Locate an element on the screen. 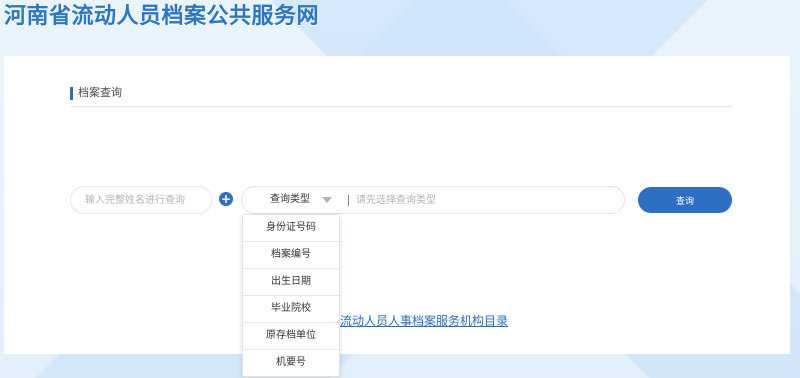 This screenshot has height=378, width=800. query-type-dropdown: 身份证号码 档案编号 出生日期 毕业院校 原存档单位 机要号 is located at coordinates (291, 295).